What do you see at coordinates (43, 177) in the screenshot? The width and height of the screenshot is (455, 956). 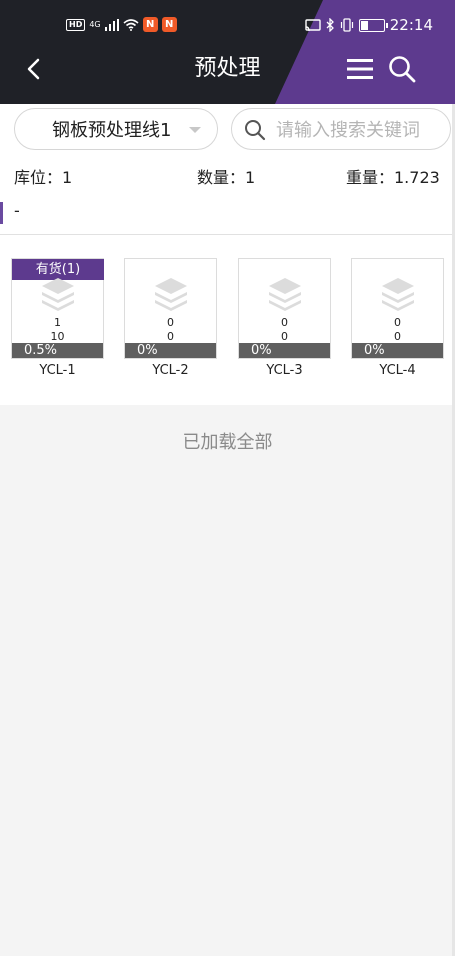 I see `location-count: 库位：1` at bounding box center [43, 177].